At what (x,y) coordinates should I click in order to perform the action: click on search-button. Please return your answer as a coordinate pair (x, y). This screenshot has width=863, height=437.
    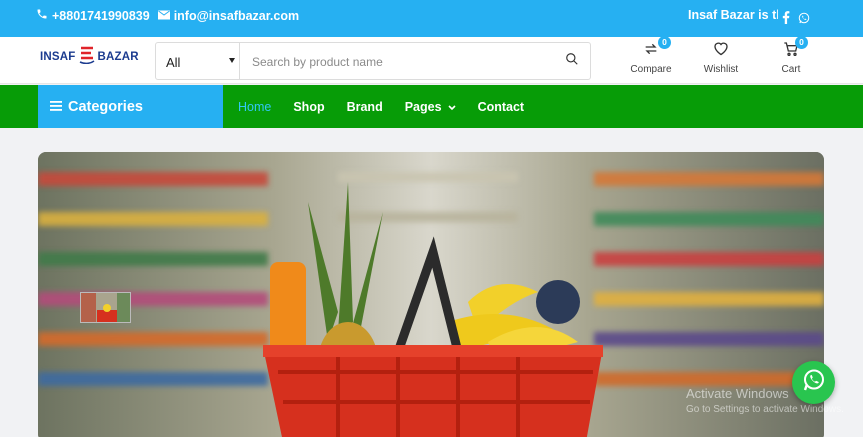
    Looking at the image, I should click on (572, 61).